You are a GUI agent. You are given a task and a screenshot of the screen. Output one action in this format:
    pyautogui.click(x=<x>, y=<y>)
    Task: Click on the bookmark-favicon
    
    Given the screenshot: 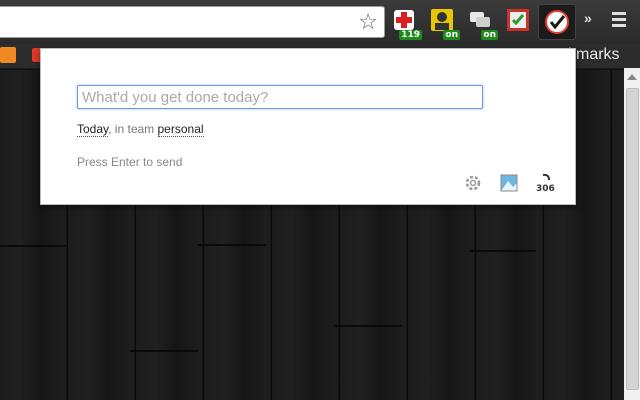 What is the action you would take?
    pyautogui.click(x=8, y=55)
    